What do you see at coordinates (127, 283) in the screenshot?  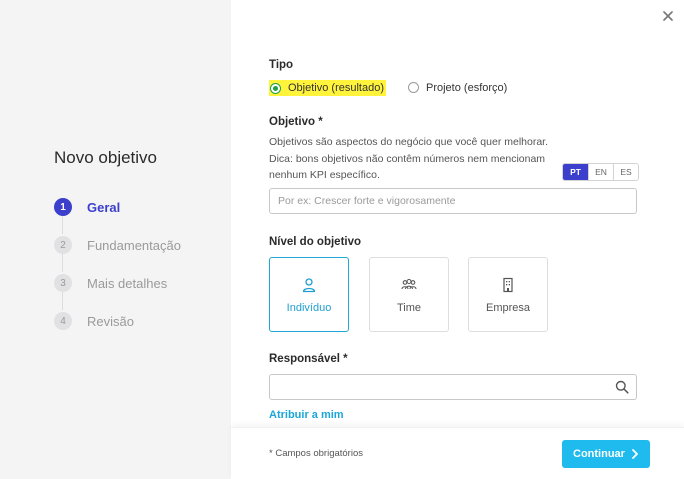 I see `step-label: Mais detalhes` at bounding box center [127, 283].